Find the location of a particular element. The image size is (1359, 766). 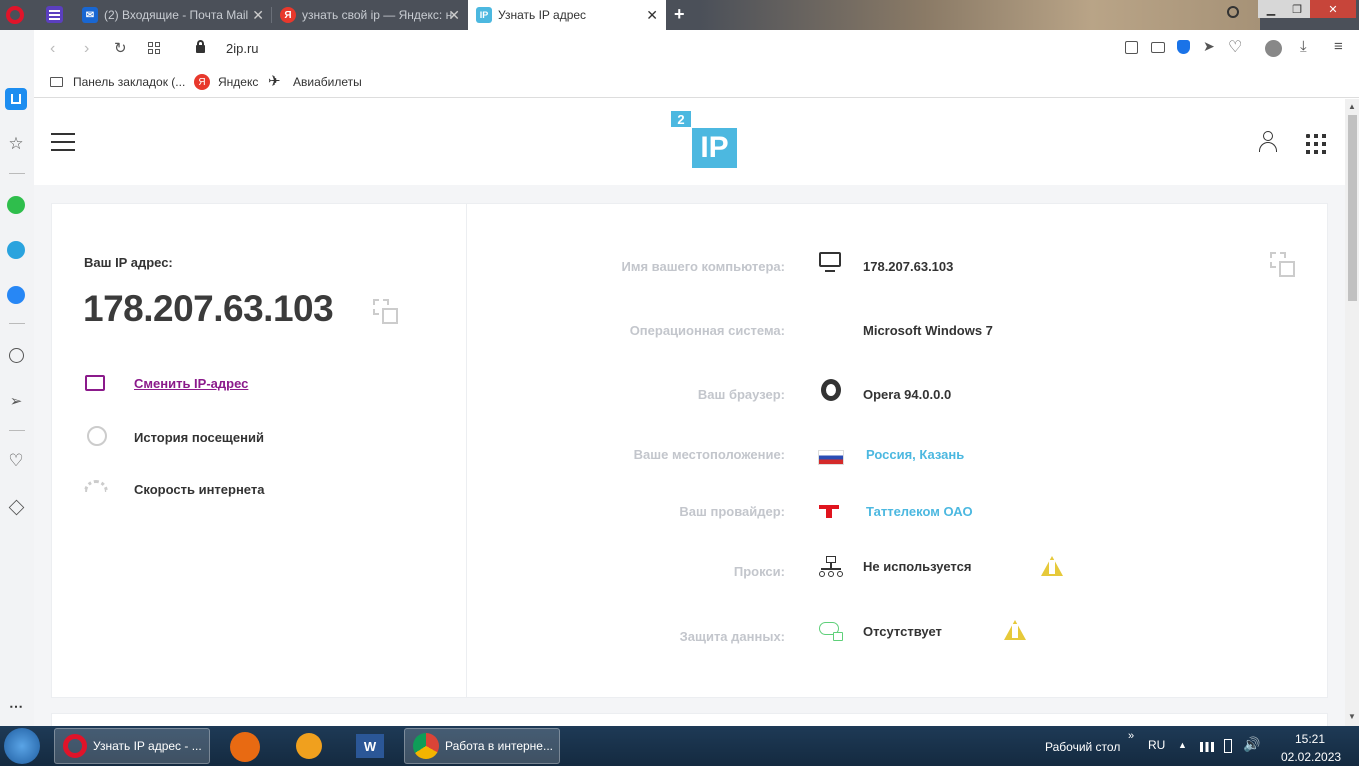

computer-name-value: 178.207.63.103 is located at coordinates (908, 266).